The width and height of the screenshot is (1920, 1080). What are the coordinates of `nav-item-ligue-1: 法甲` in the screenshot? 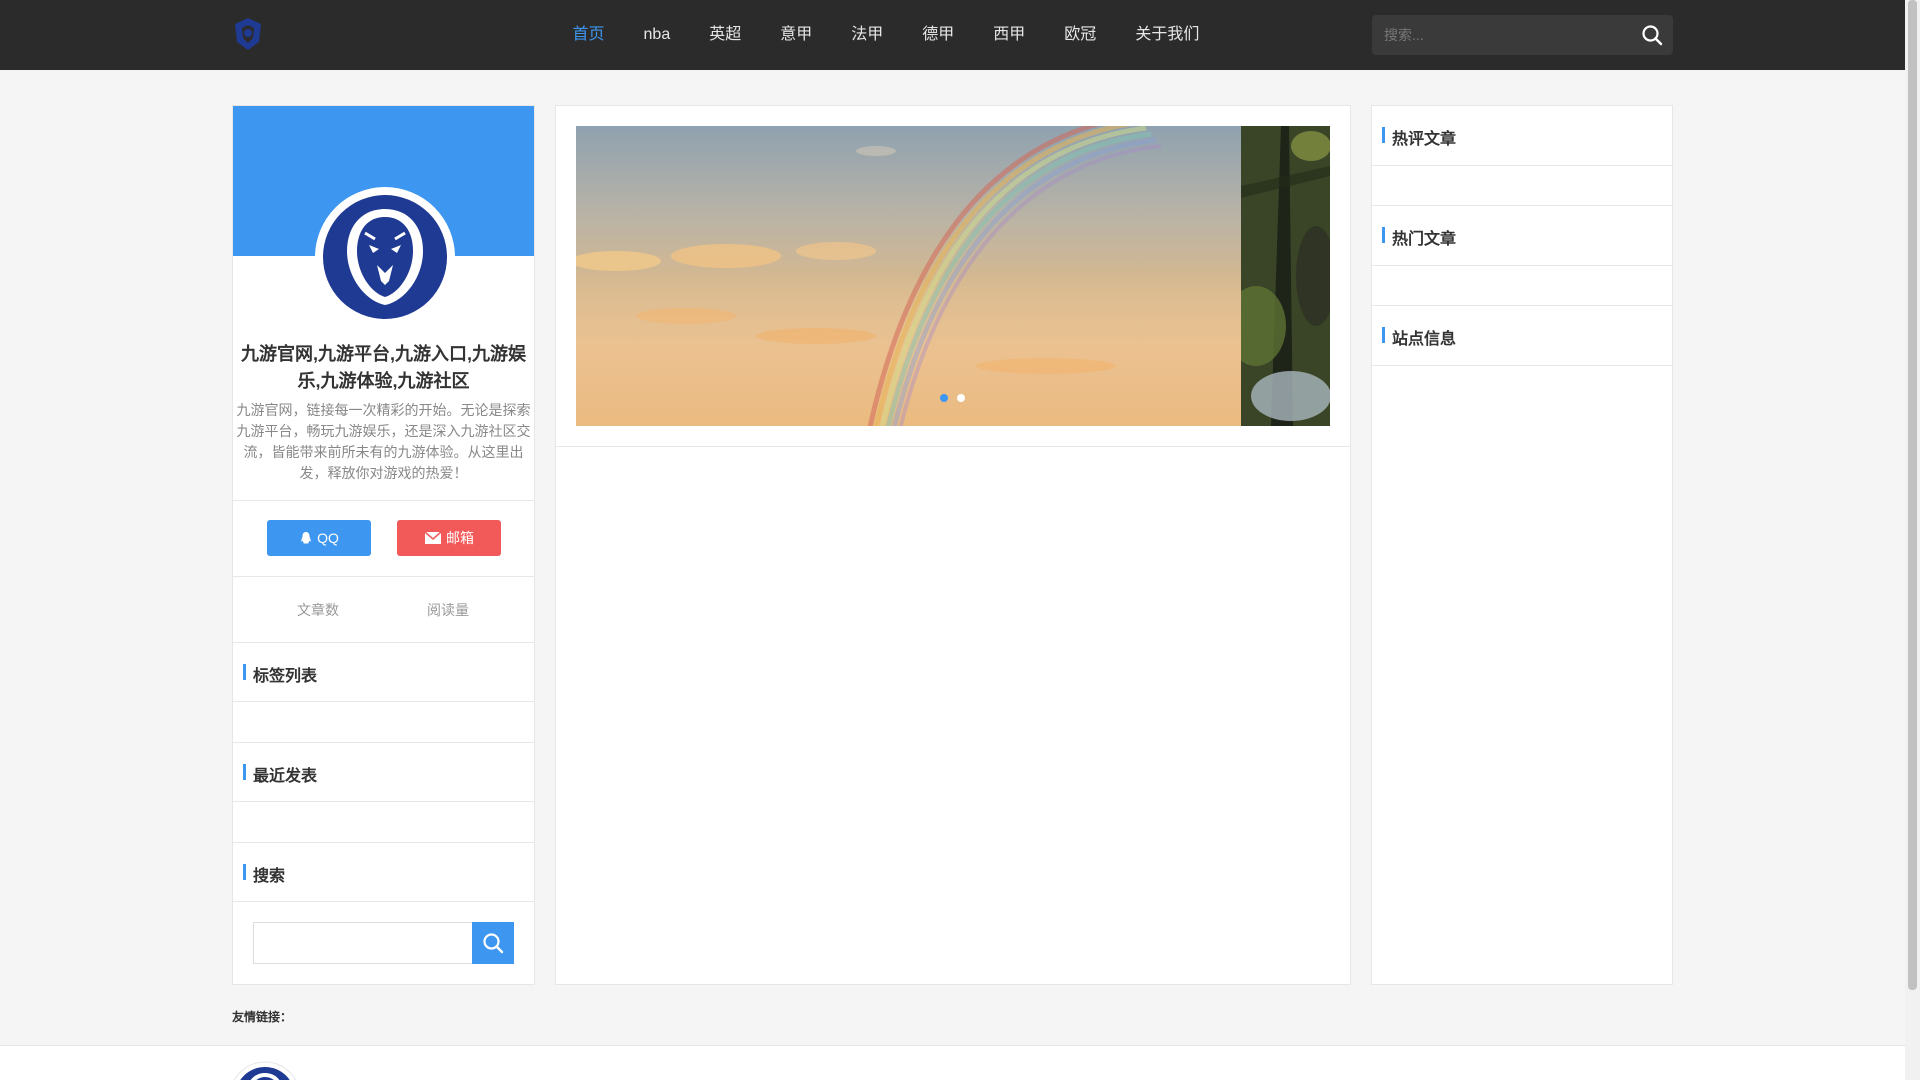 It's located at (867, 35).